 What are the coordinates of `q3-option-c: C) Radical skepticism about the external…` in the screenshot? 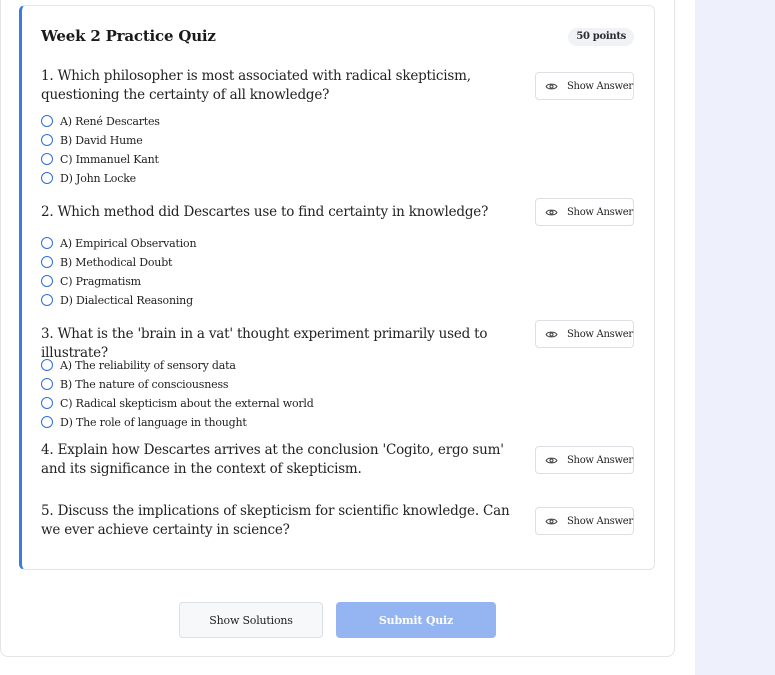 It's located at (177, 403).